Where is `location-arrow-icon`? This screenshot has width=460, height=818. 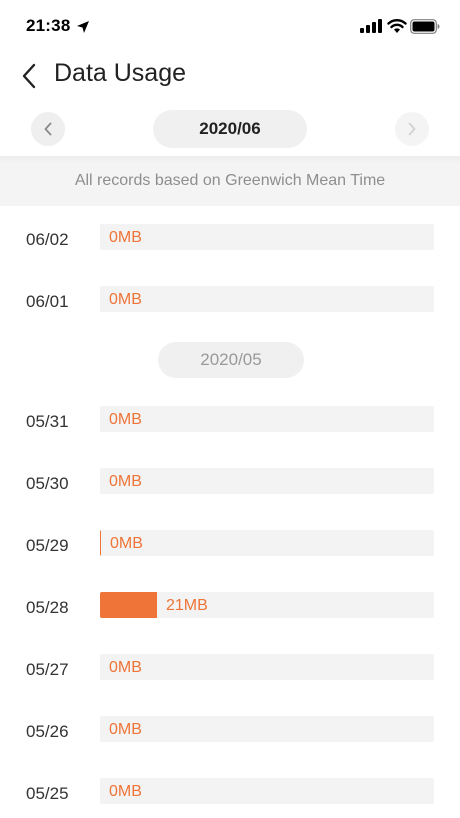 location-arrow-icon is located at coordinates (83, 27).